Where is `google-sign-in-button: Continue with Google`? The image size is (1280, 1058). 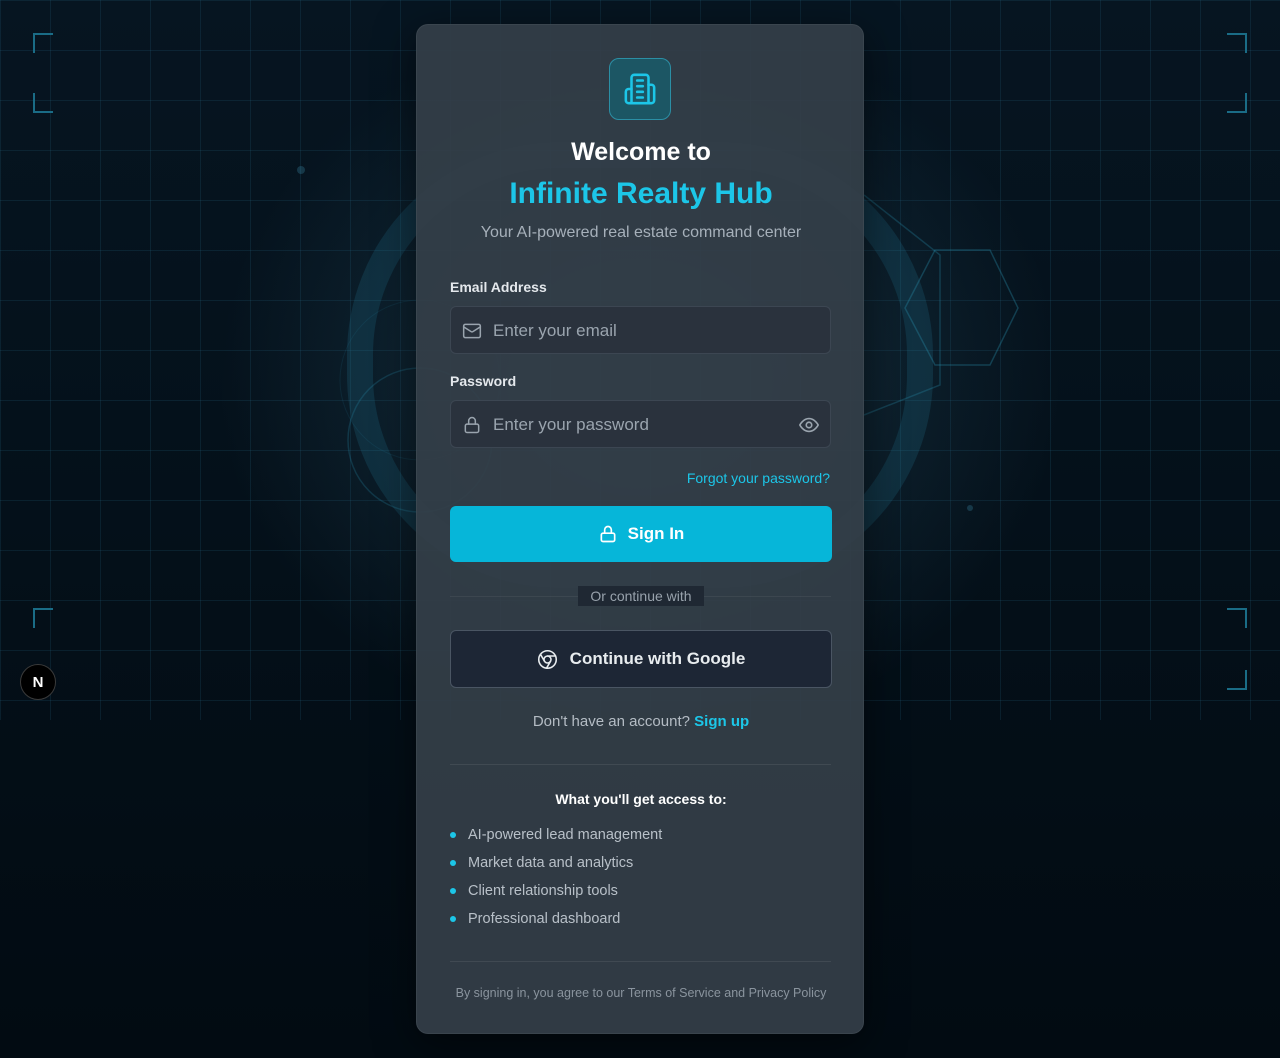
google-sign-in-button: Continue with Google is located at coordinates (641, 659).